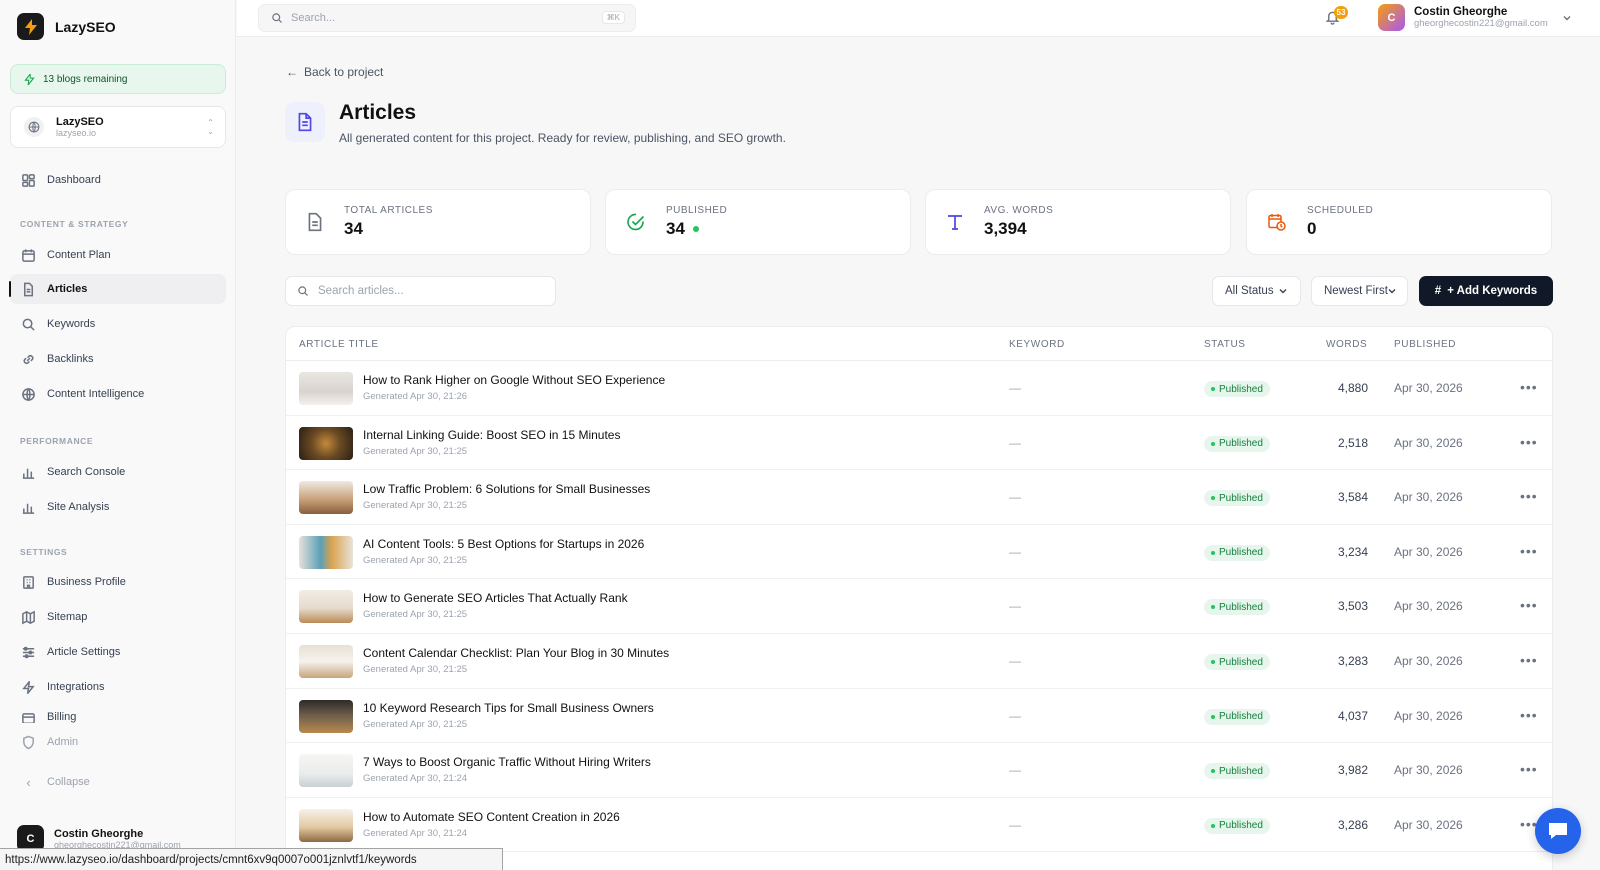  I want to click on header-keyword: KEYWORD, so click(1037, 344).